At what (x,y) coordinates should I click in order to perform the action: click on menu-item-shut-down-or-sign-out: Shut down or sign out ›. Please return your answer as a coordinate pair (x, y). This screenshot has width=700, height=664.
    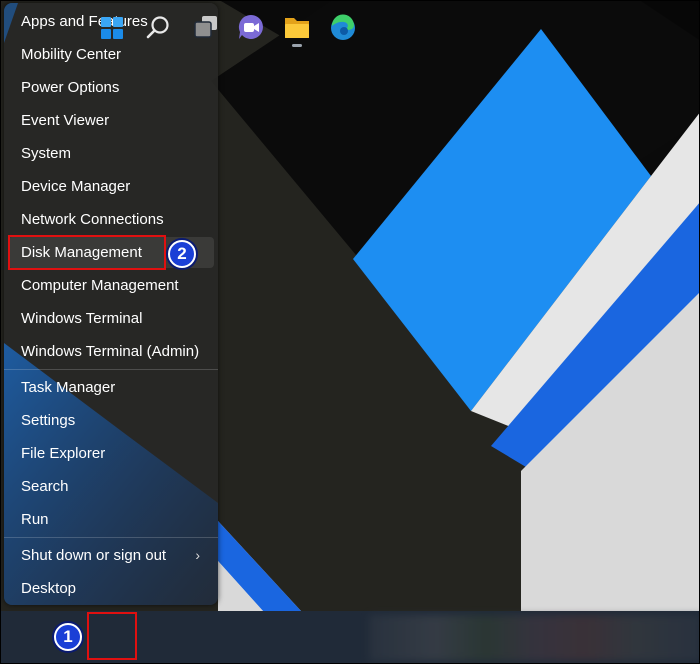
    Looking at the image, I should click on (111, 555).